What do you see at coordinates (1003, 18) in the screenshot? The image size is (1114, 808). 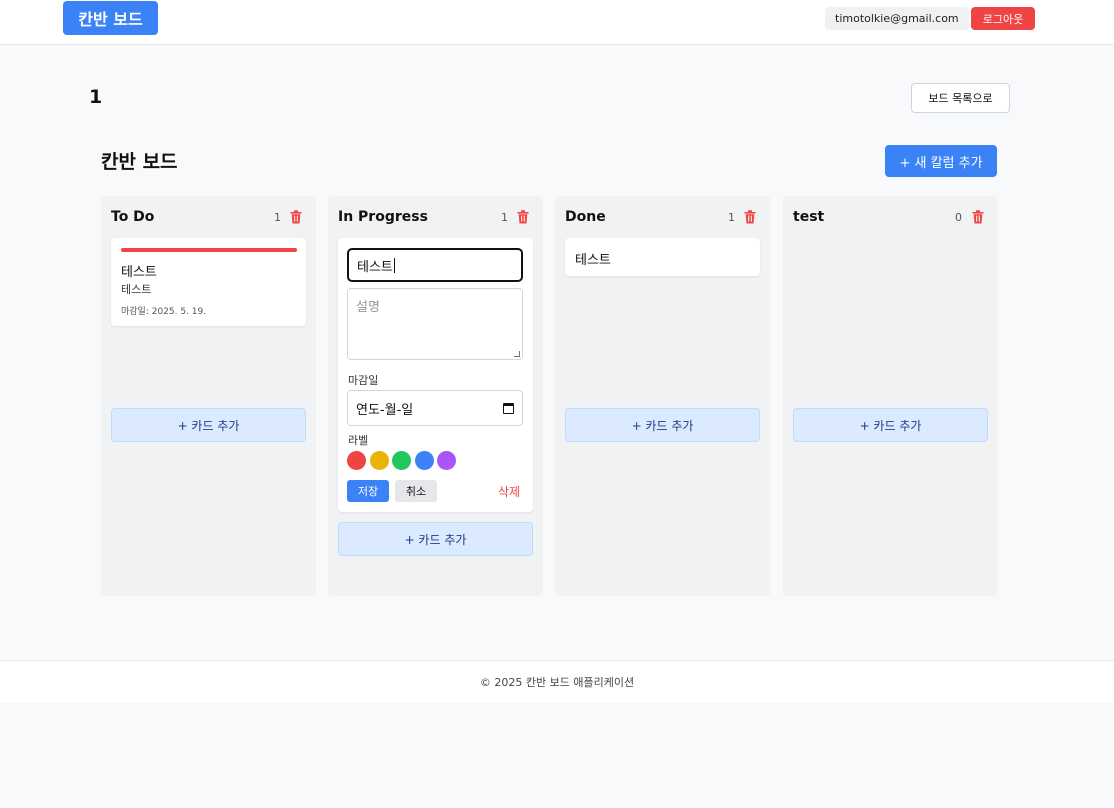 I see `logout-button: 로그아웃` at bounding box center [1003, 18].